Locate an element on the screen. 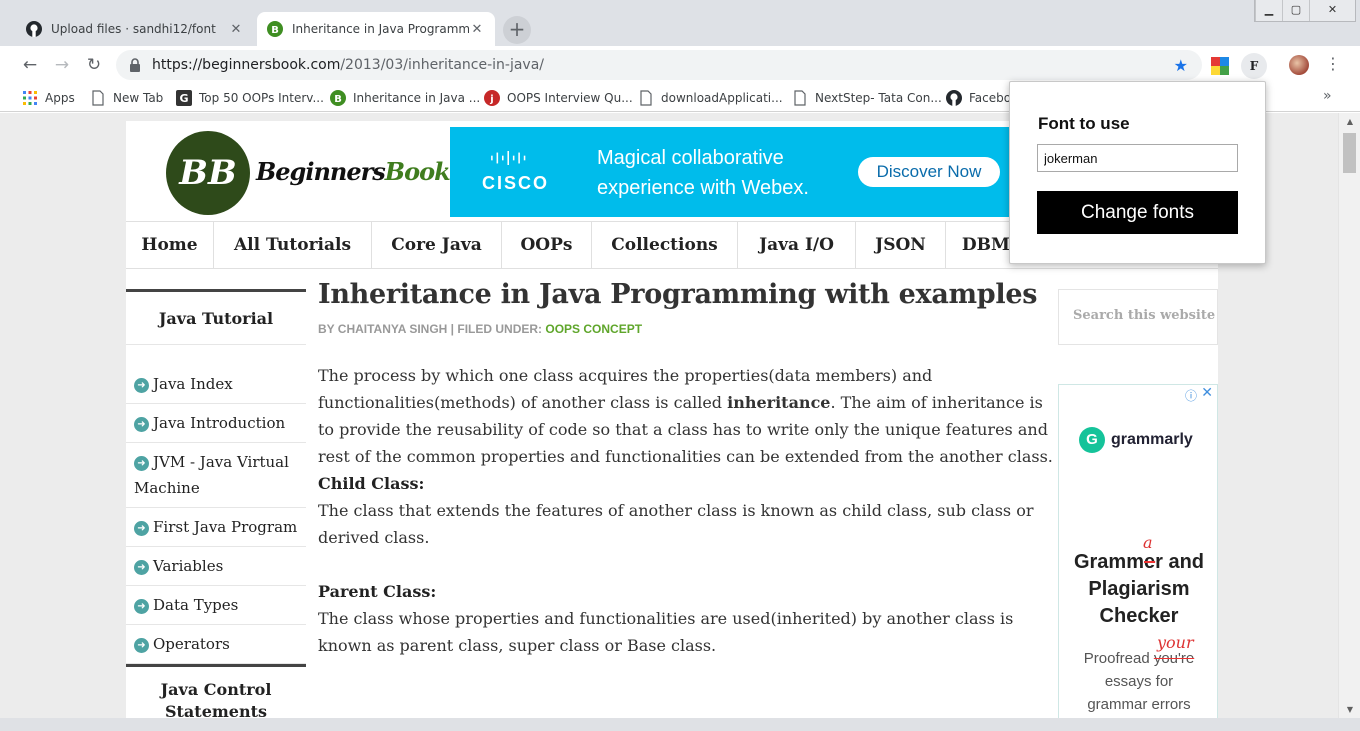 Image resolution: width=1360 pixels, height=731 pixels. nav-core-java: Core Java is located at coordinates (437, 245).